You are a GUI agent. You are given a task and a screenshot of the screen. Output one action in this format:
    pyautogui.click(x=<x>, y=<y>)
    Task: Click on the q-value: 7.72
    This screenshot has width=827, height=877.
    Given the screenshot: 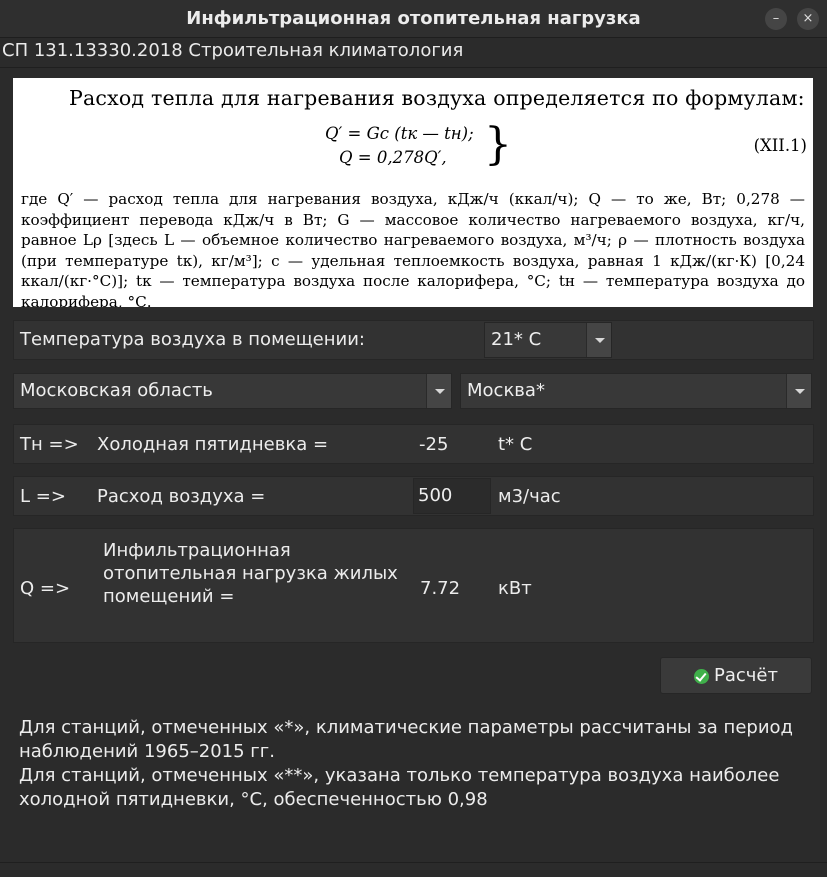 What is the action you would take?
    pyautogui.click(x=440, y=588)
    